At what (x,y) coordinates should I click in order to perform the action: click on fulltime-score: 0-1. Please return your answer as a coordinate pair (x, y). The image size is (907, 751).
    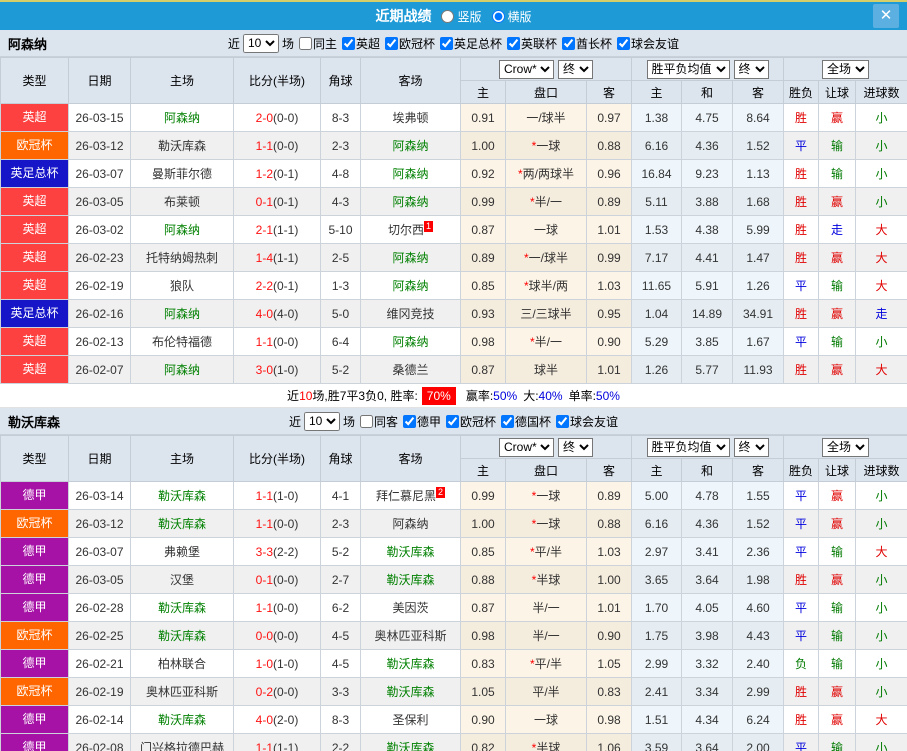
    Looking at the image, I should click on (264, 201).